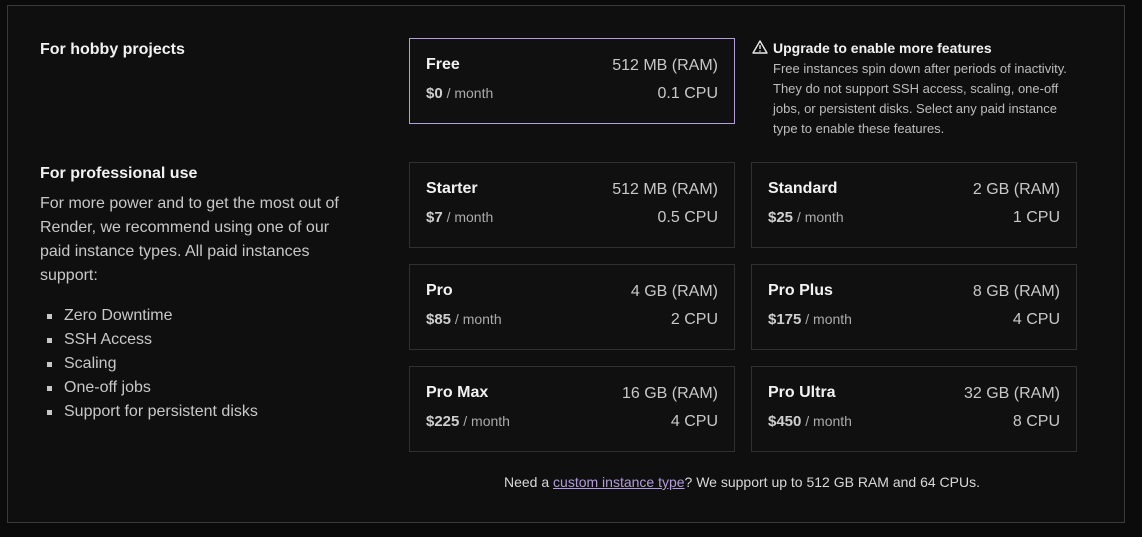  I want to click on feature-label: SSH Access, so click(108, 339).